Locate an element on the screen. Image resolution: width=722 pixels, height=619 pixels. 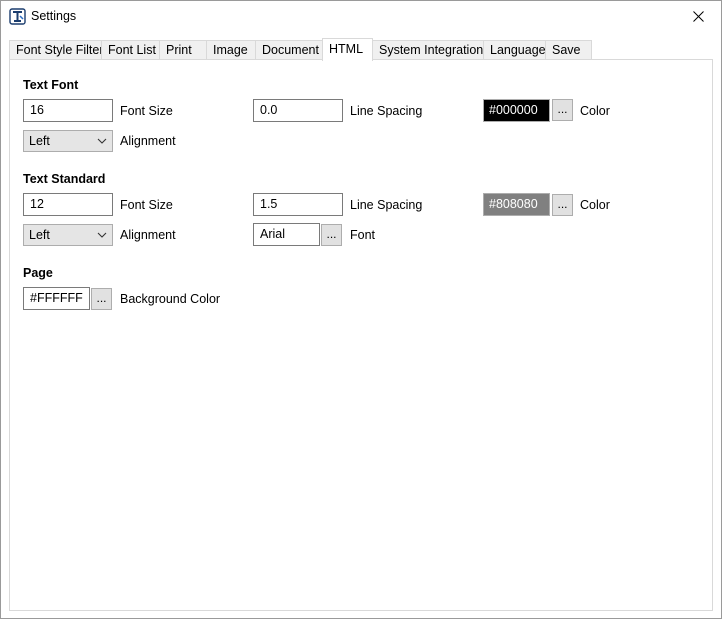
standard-alignment-select: Left is located at coordinates (68, 235).